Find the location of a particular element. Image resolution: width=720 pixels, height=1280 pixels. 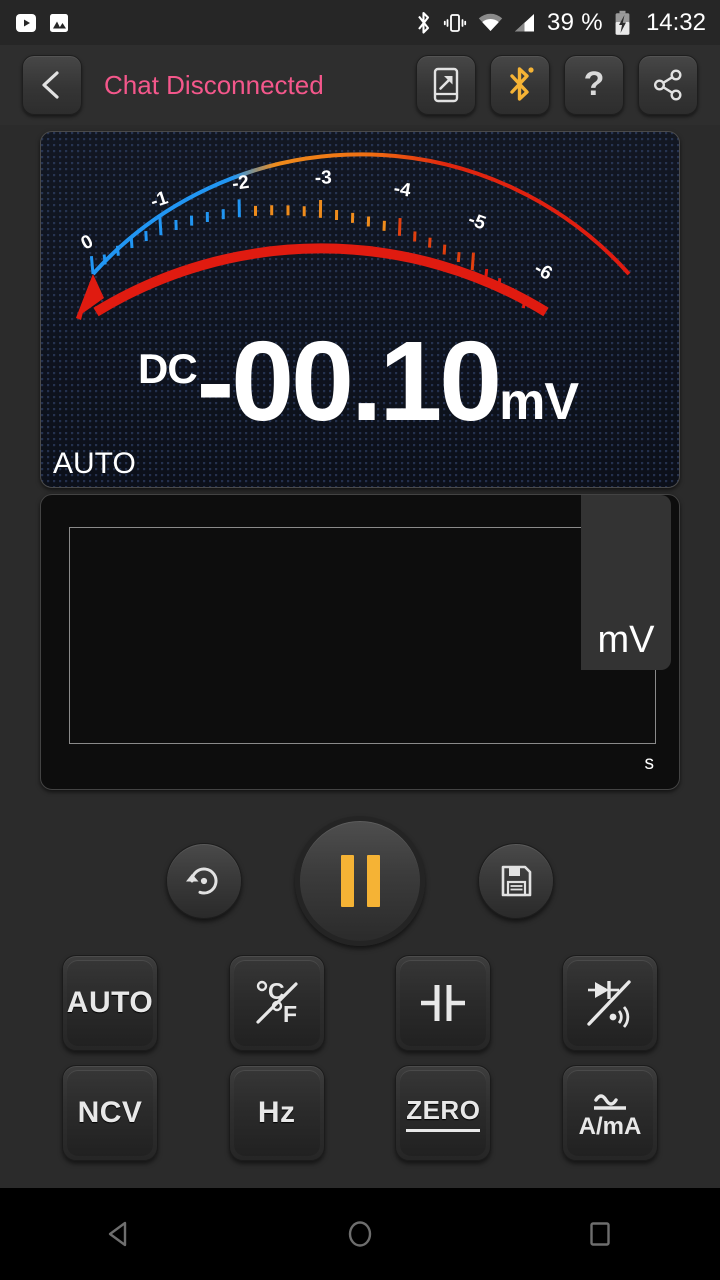

keypad-row-1: AUTO C F is located at coordinates (360, 1003).